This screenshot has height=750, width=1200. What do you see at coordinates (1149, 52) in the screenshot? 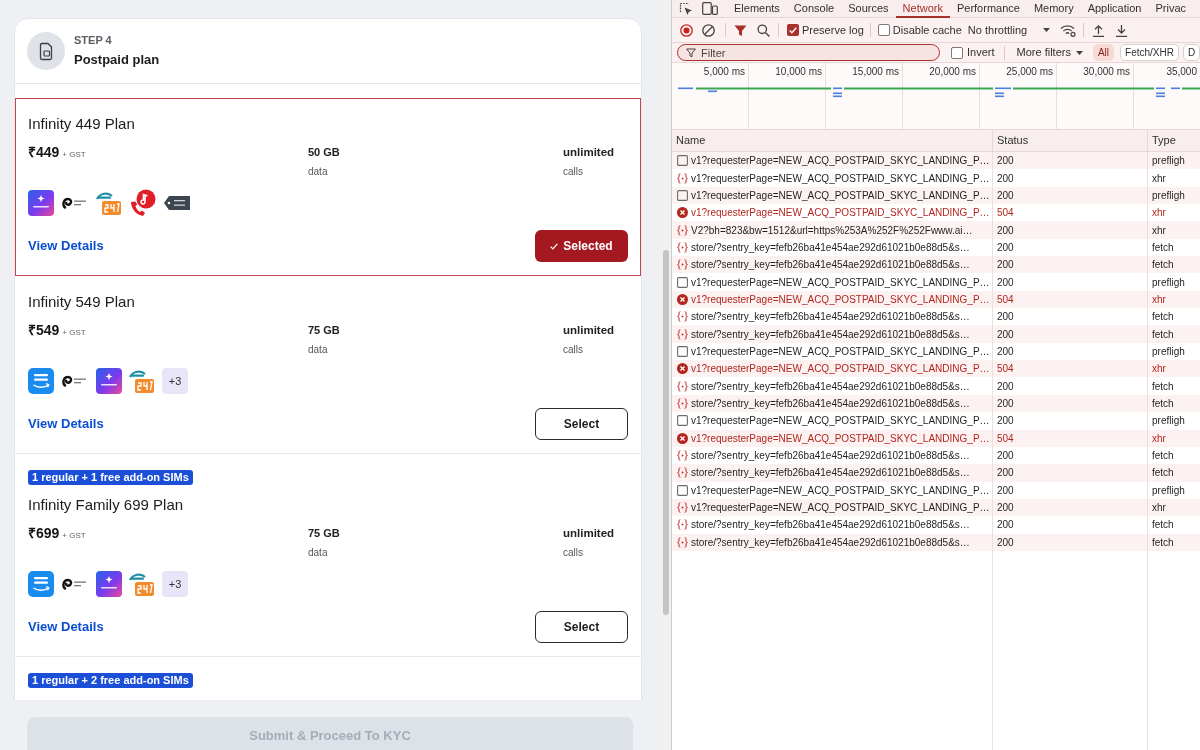
I see `type-filter-pill: Fetch/XHR` at bounding box center [1149, 52].